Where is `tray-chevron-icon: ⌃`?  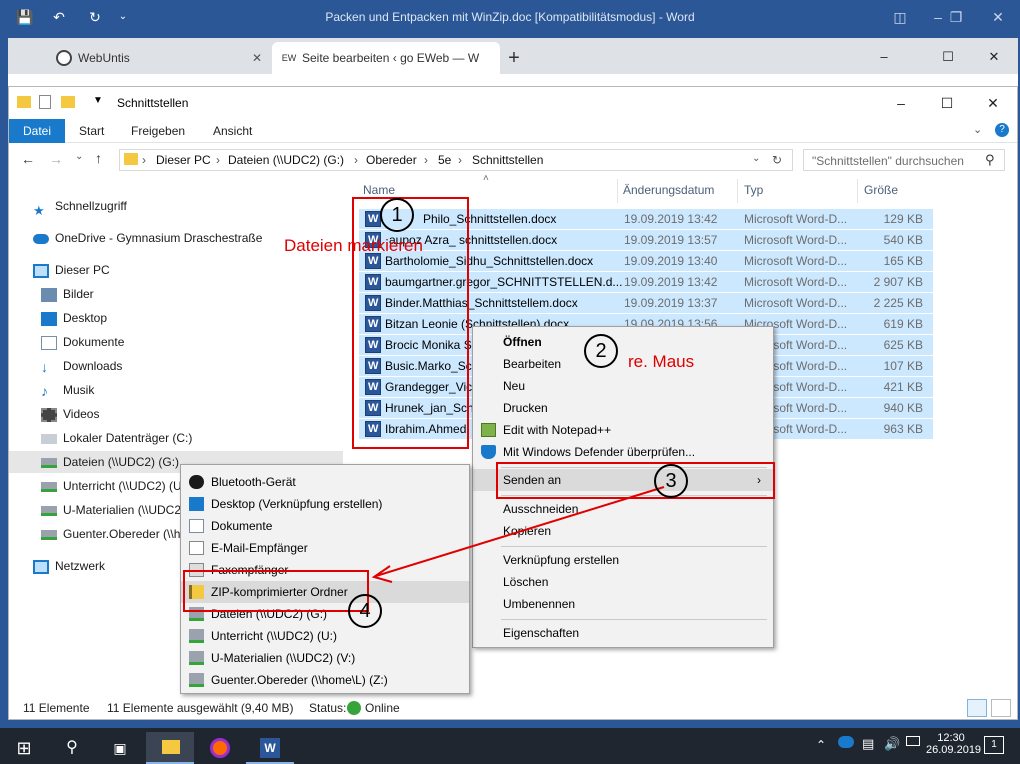 tray-chevron-icon: ⌃ is located at coordinates (821, 745).